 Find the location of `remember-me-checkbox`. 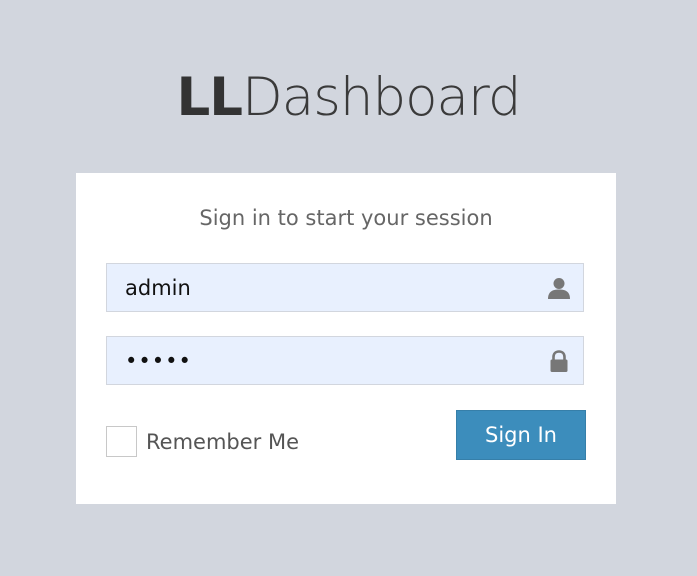

remember-me-checkbox is located at coordinates (121, 441).